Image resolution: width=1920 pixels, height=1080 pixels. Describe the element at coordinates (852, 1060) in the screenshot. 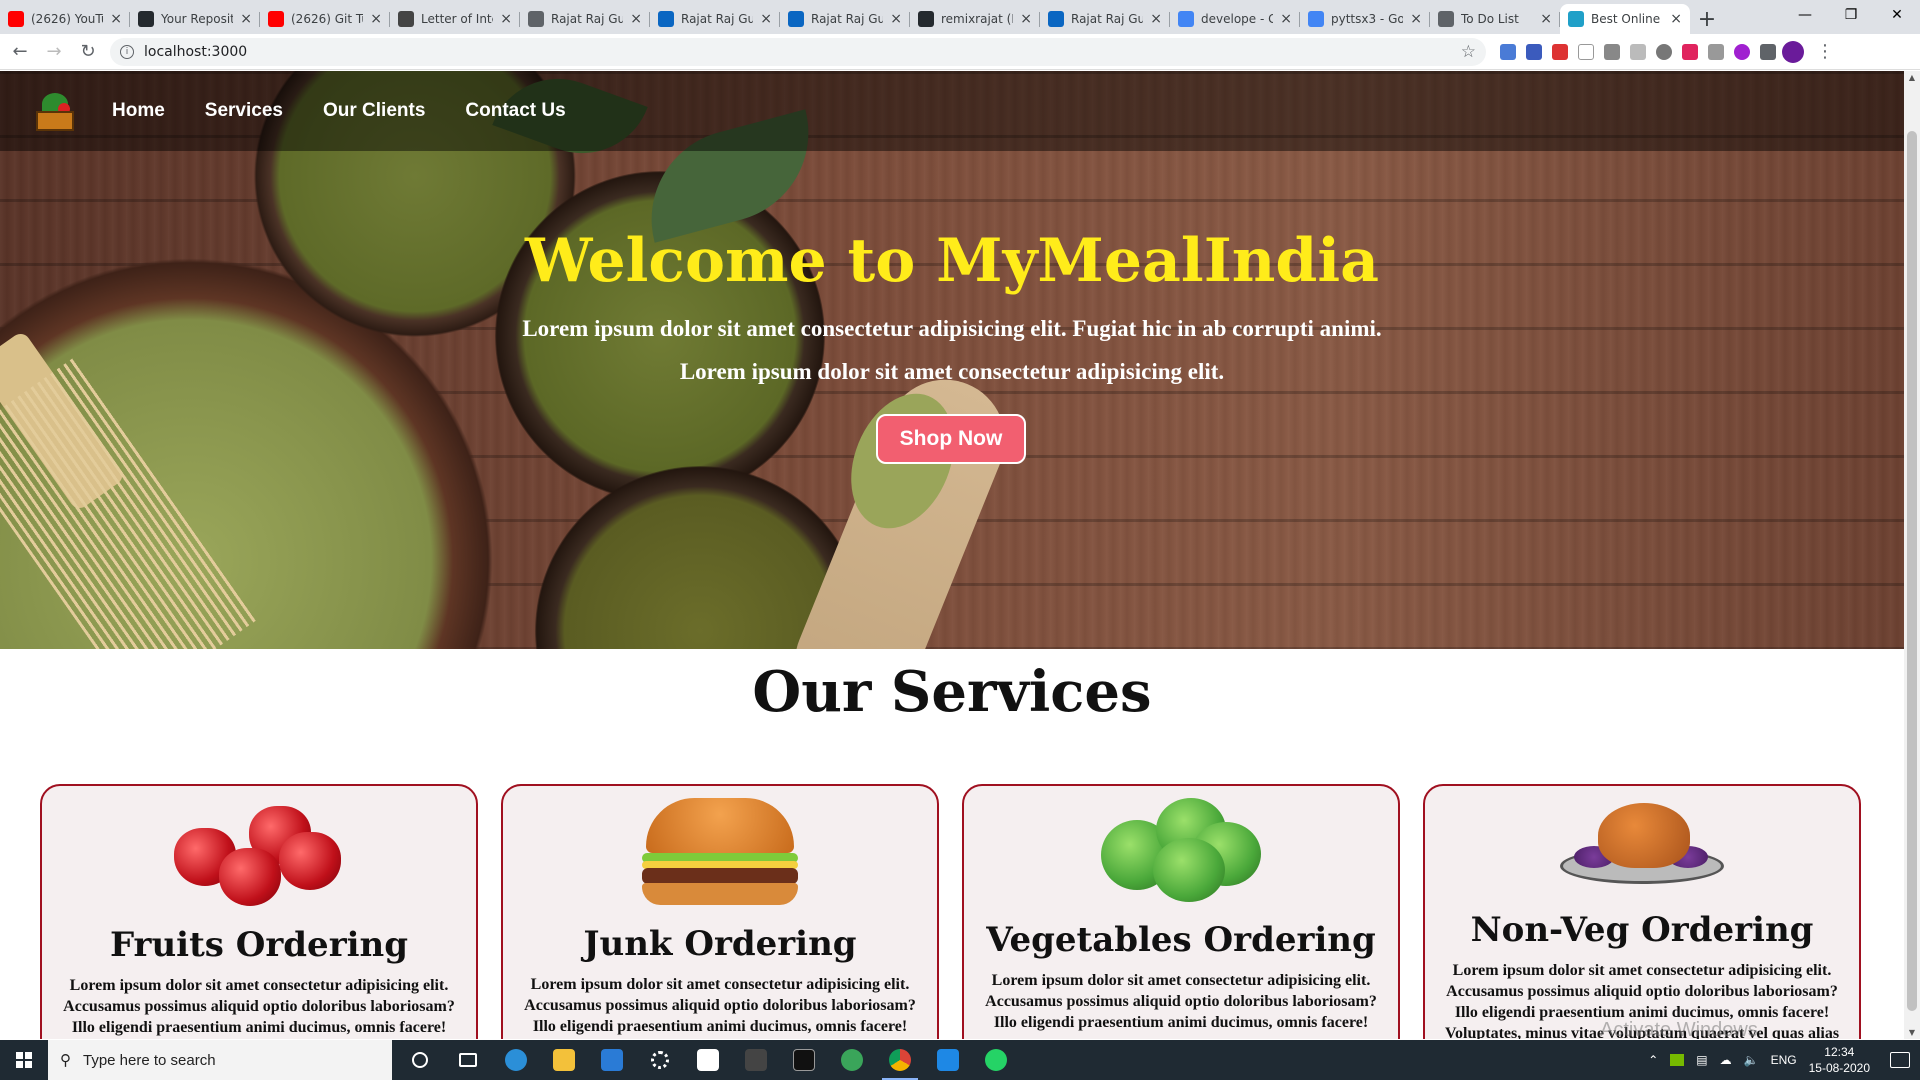

I see `chrome-green-icon` at that location.